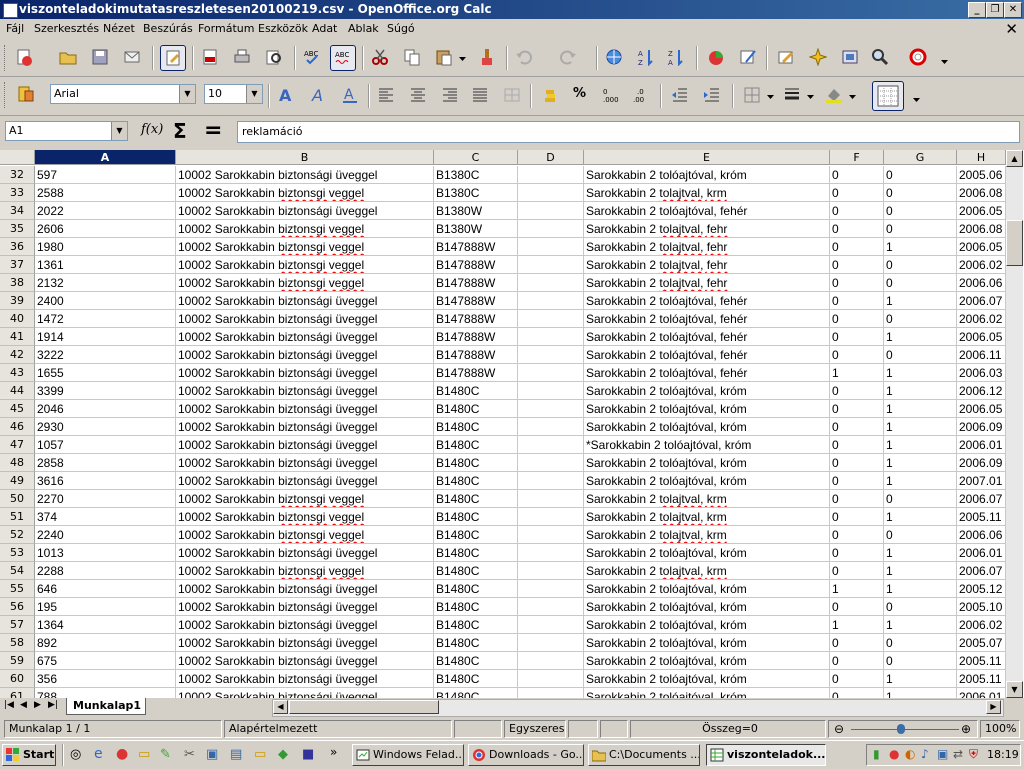  What do you see at coordinates (476, 265) in the screenshot?
I see `cell-c: B147888W` at bounding box center [476, 265].